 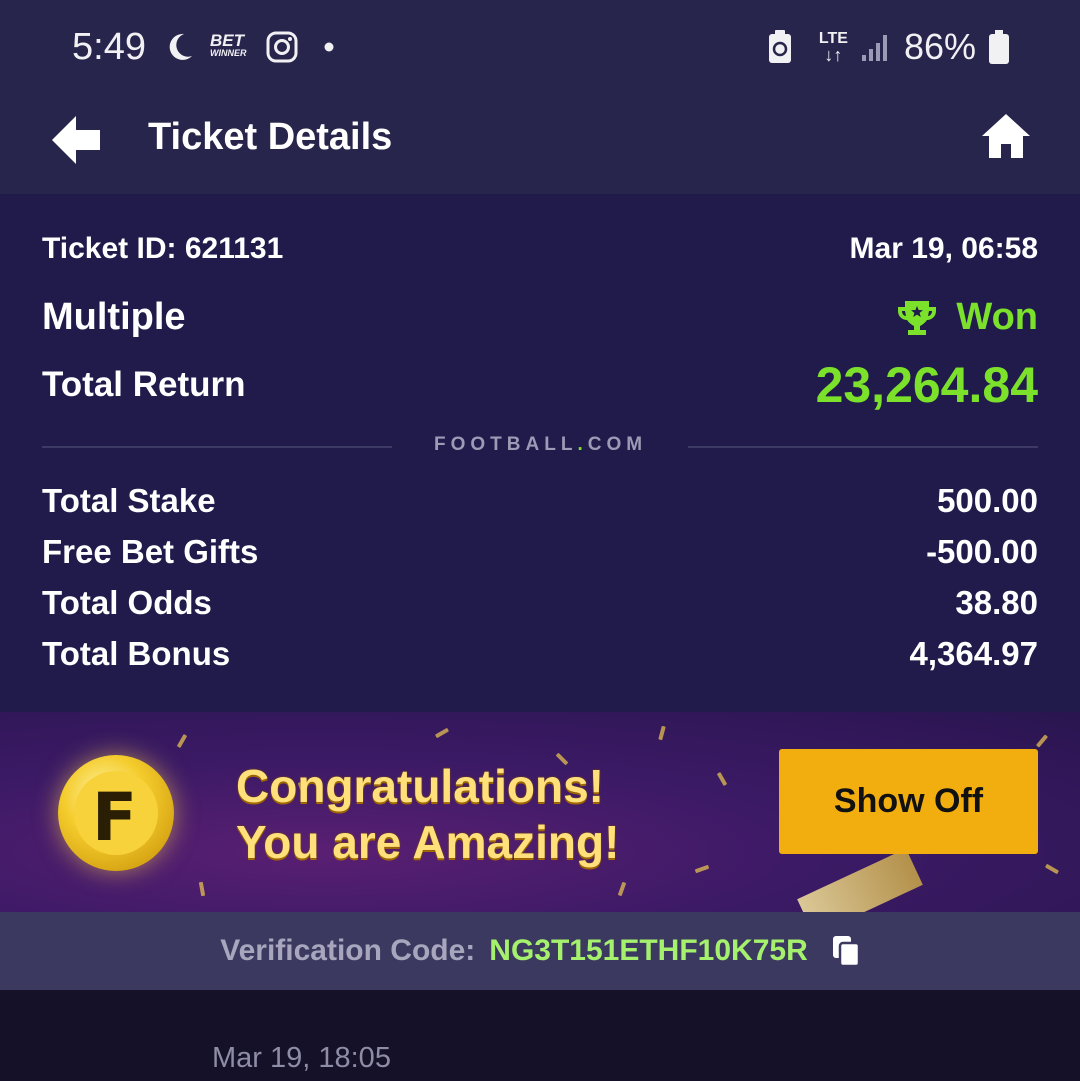 I want to click on ticket-type-row: Multiple Won, so click(x=540, y=317).